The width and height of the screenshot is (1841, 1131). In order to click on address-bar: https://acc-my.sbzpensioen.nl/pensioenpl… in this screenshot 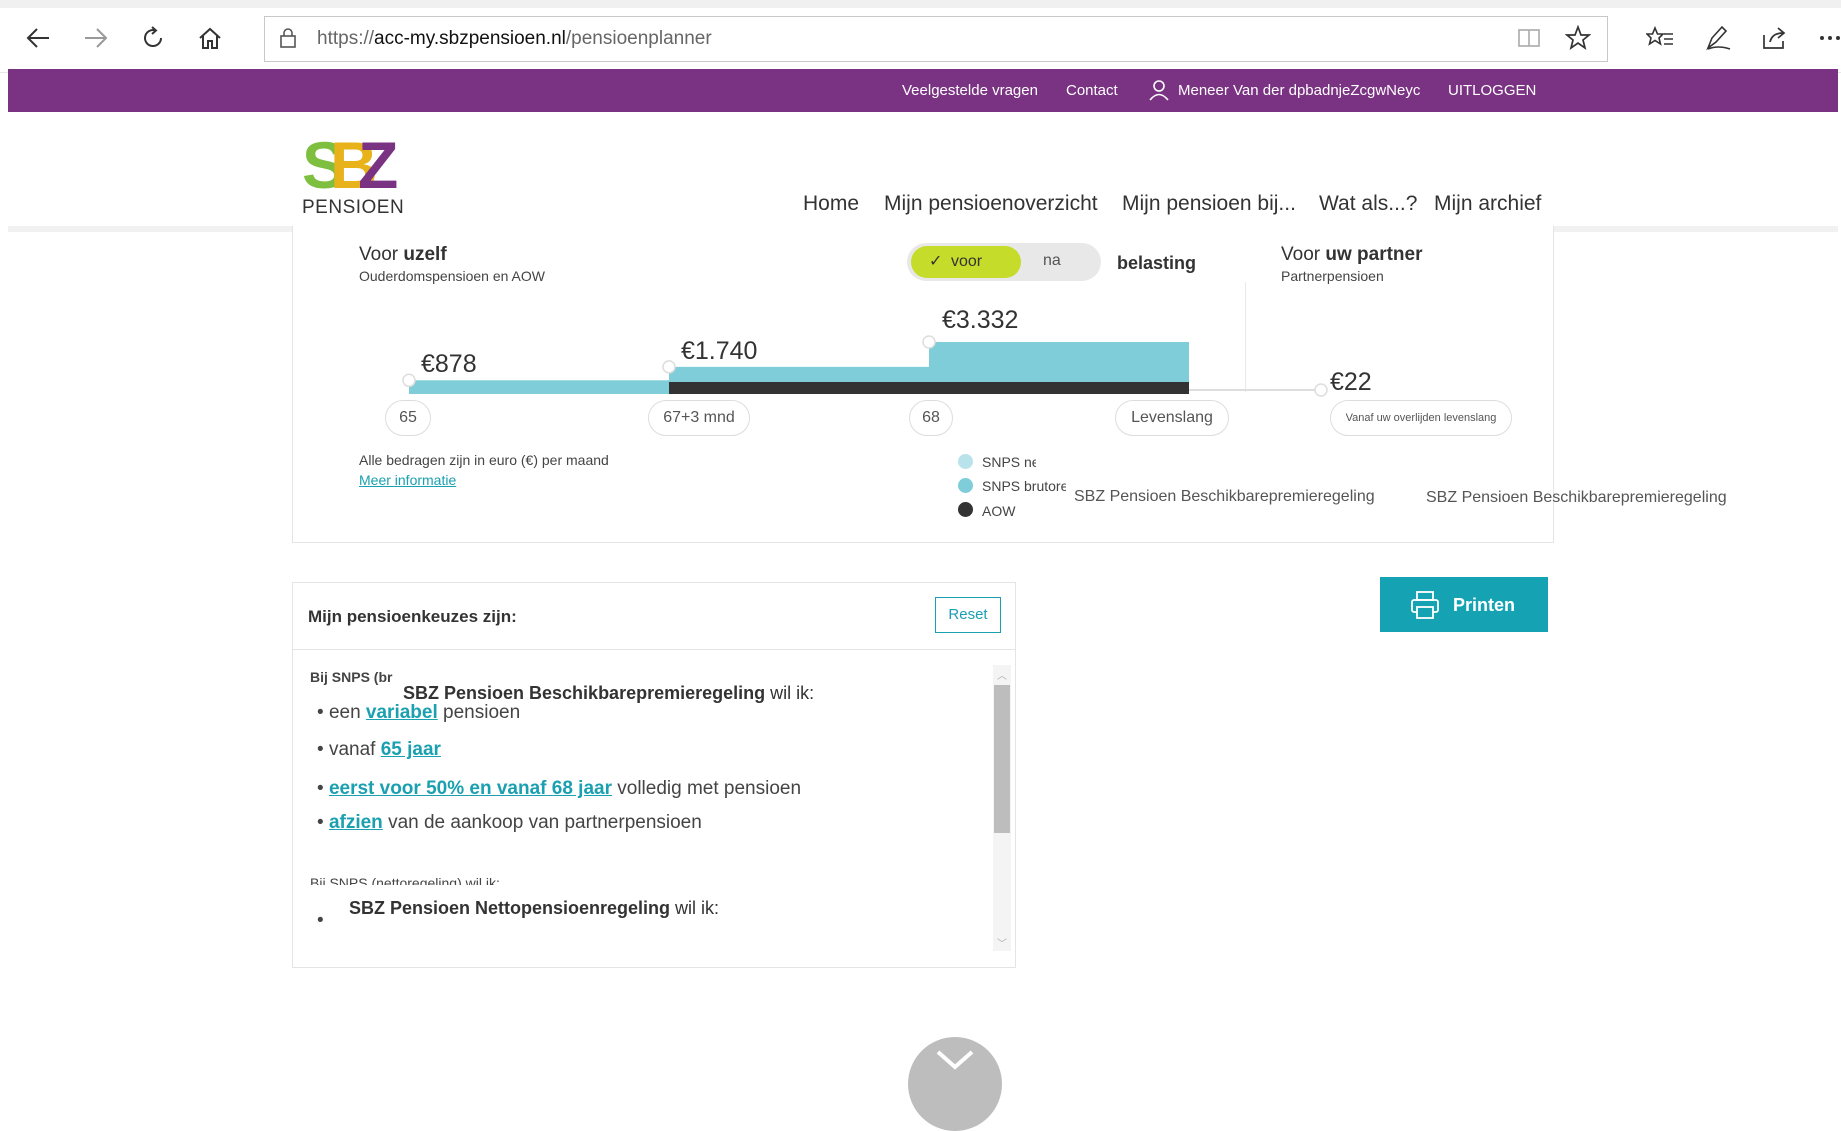, I will do `click(936, 39)`.